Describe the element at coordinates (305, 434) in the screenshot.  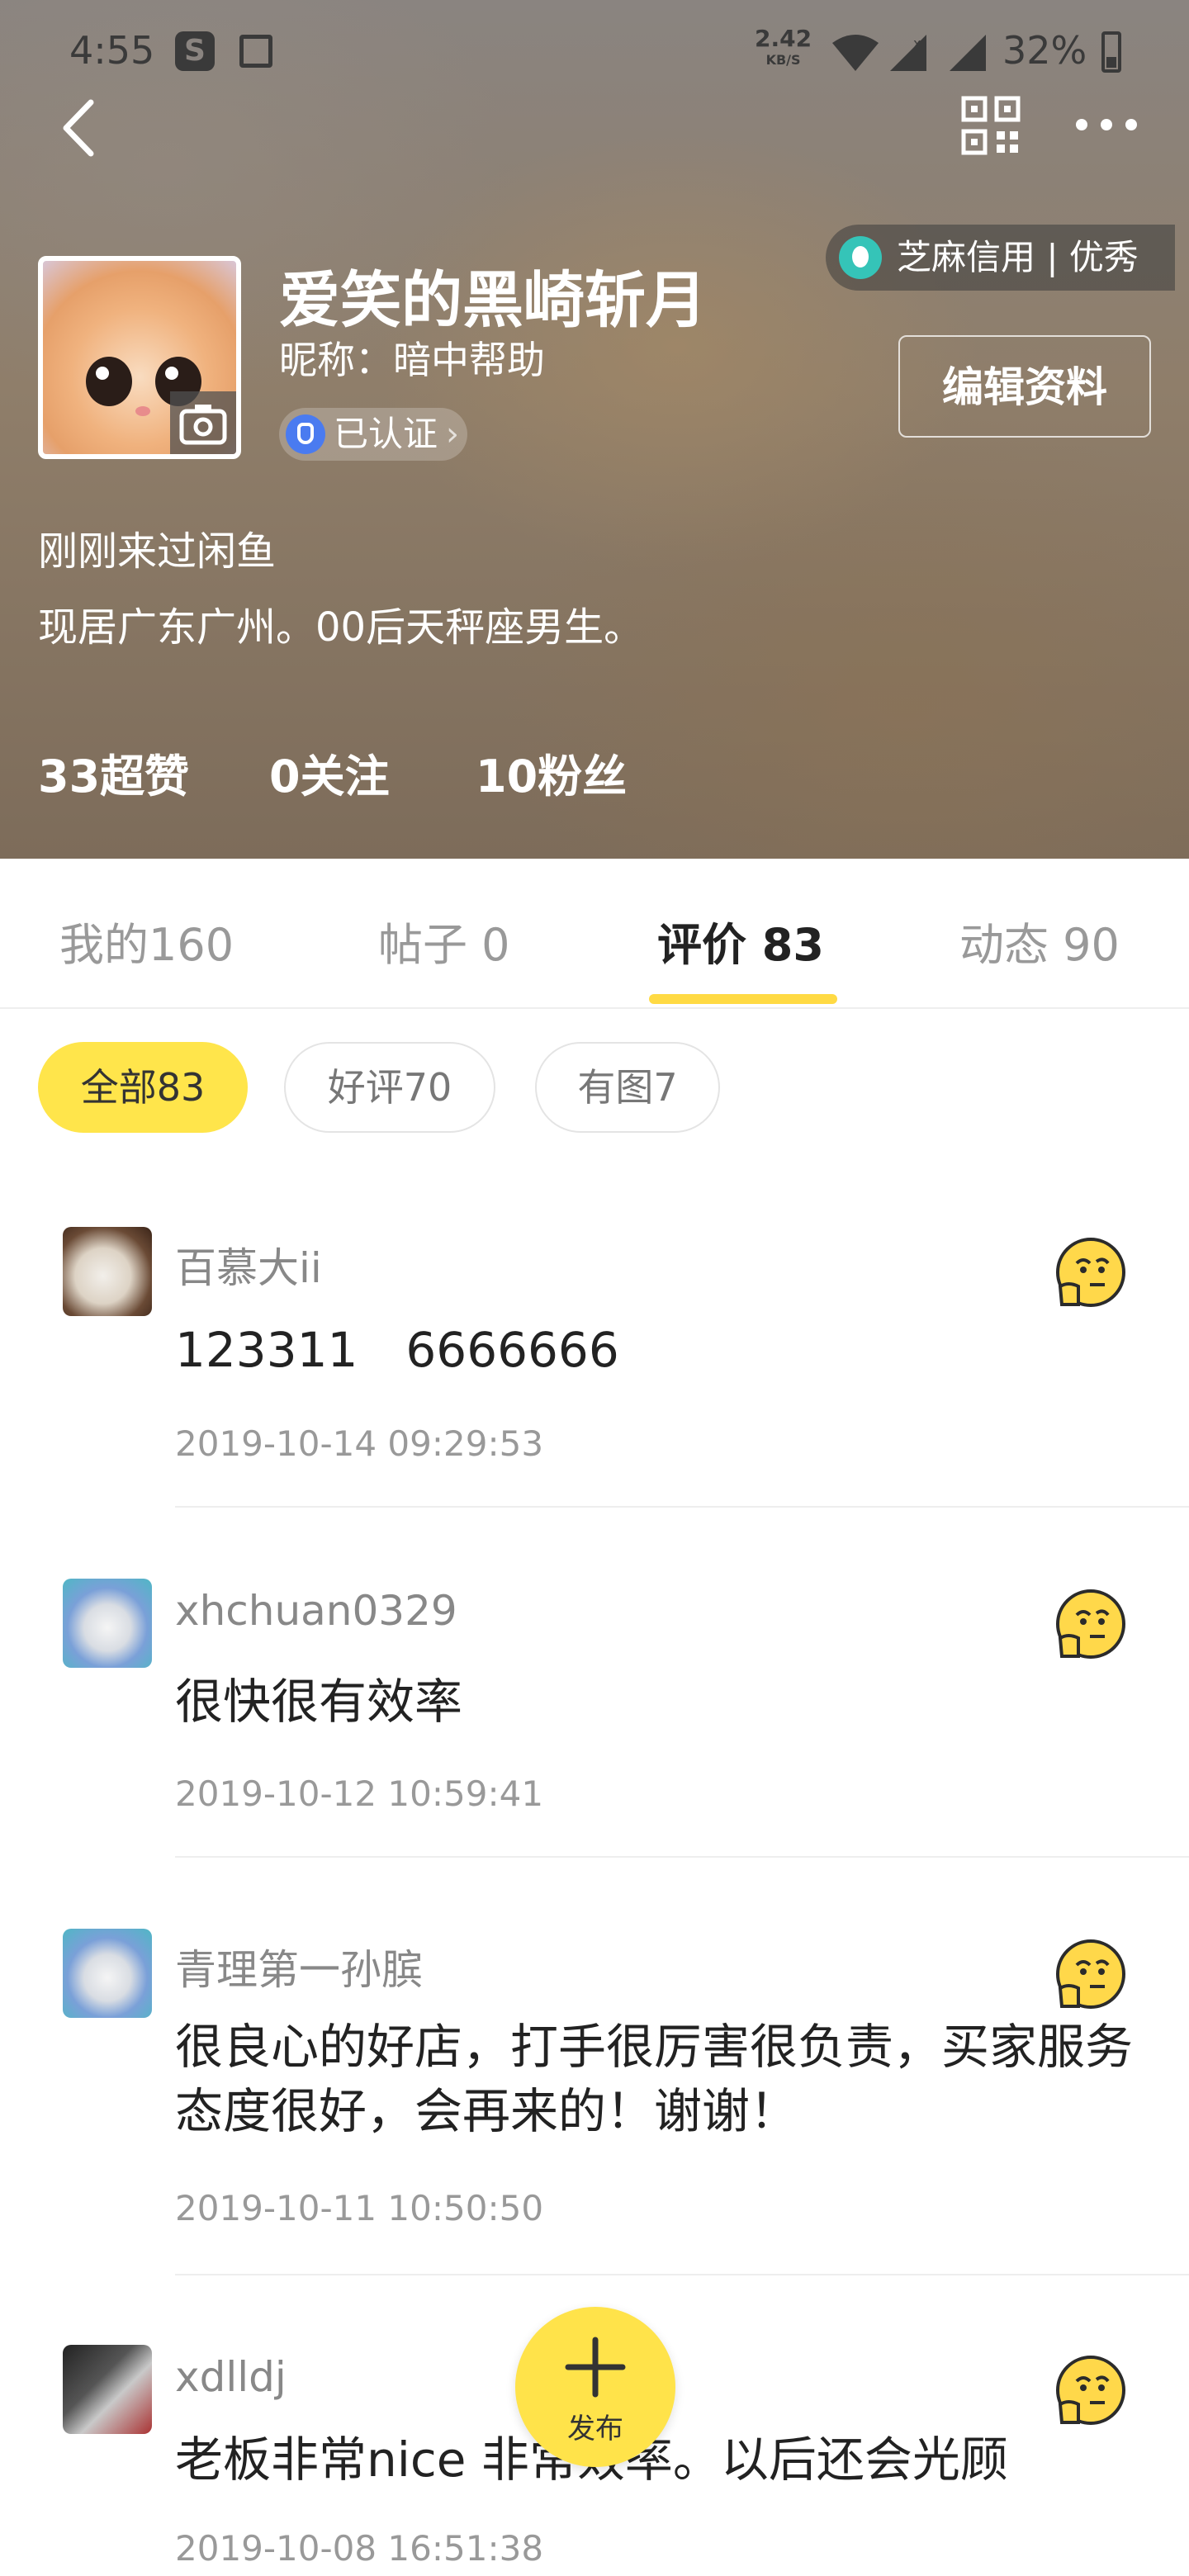
I see `verified-shield-icon` at that location.